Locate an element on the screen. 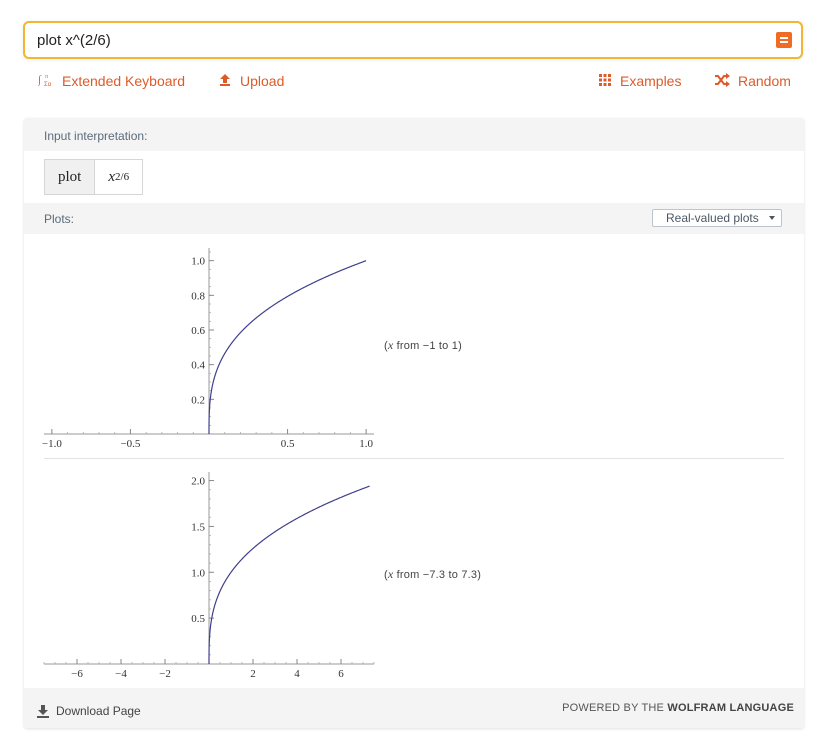 The image size is (815, 739). upload-button: Upload is located at coordinates (251, 81).